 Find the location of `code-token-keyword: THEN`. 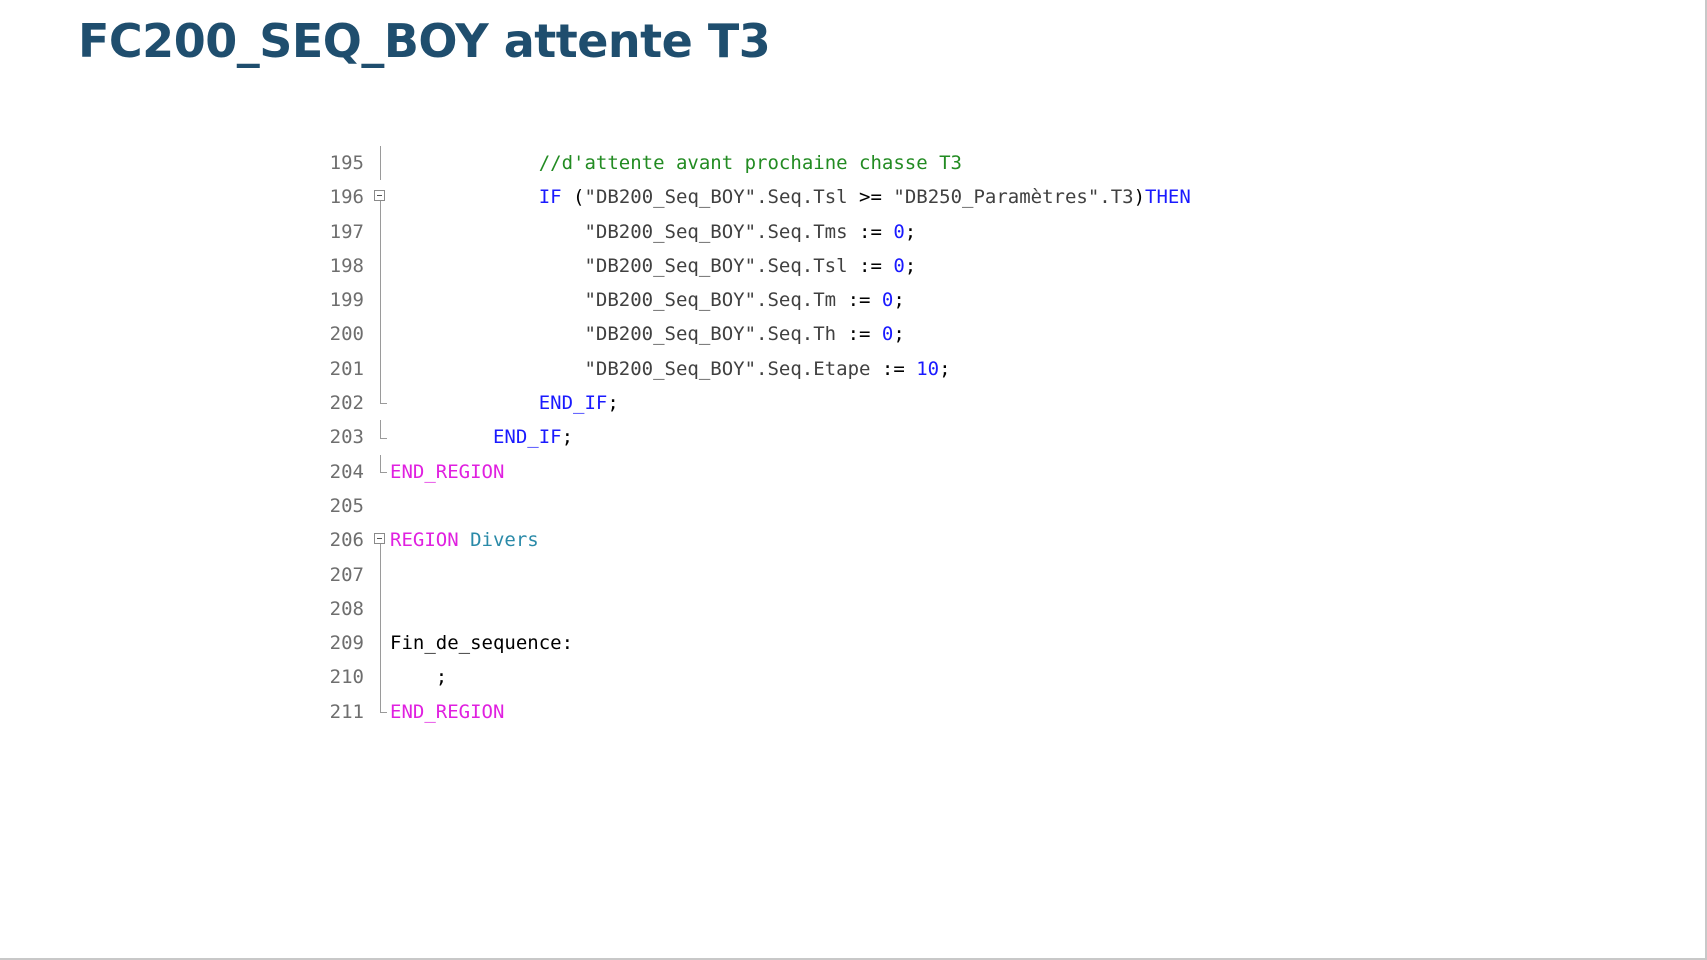

code-token-keyword: THEN is located at coordinates (1168, 197).